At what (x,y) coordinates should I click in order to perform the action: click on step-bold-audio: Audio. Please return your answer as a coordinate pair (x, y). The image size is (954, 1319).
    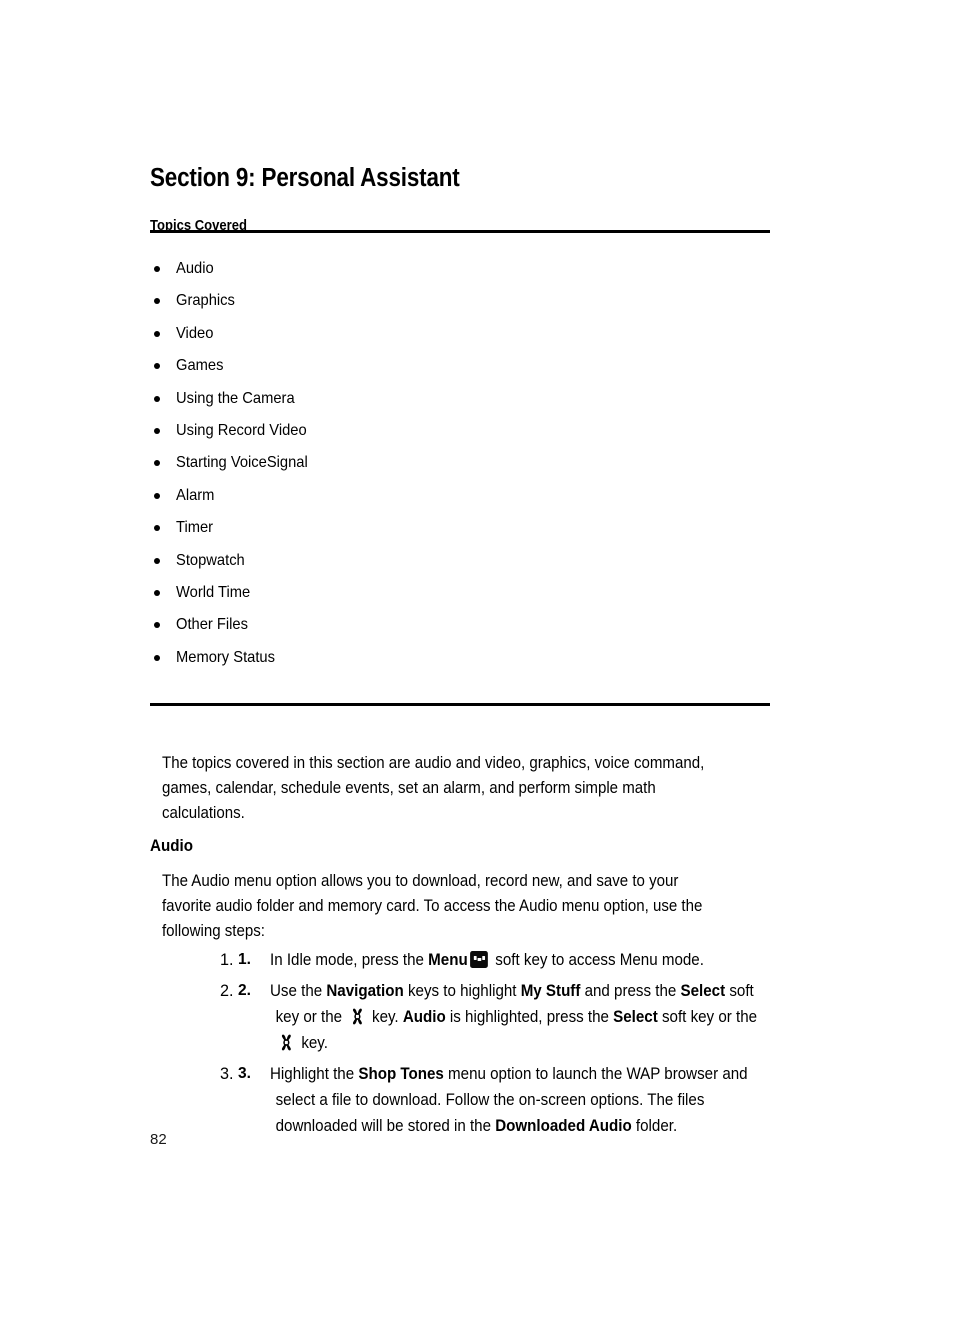
    Looking at the image, I should click on (424, 1016).